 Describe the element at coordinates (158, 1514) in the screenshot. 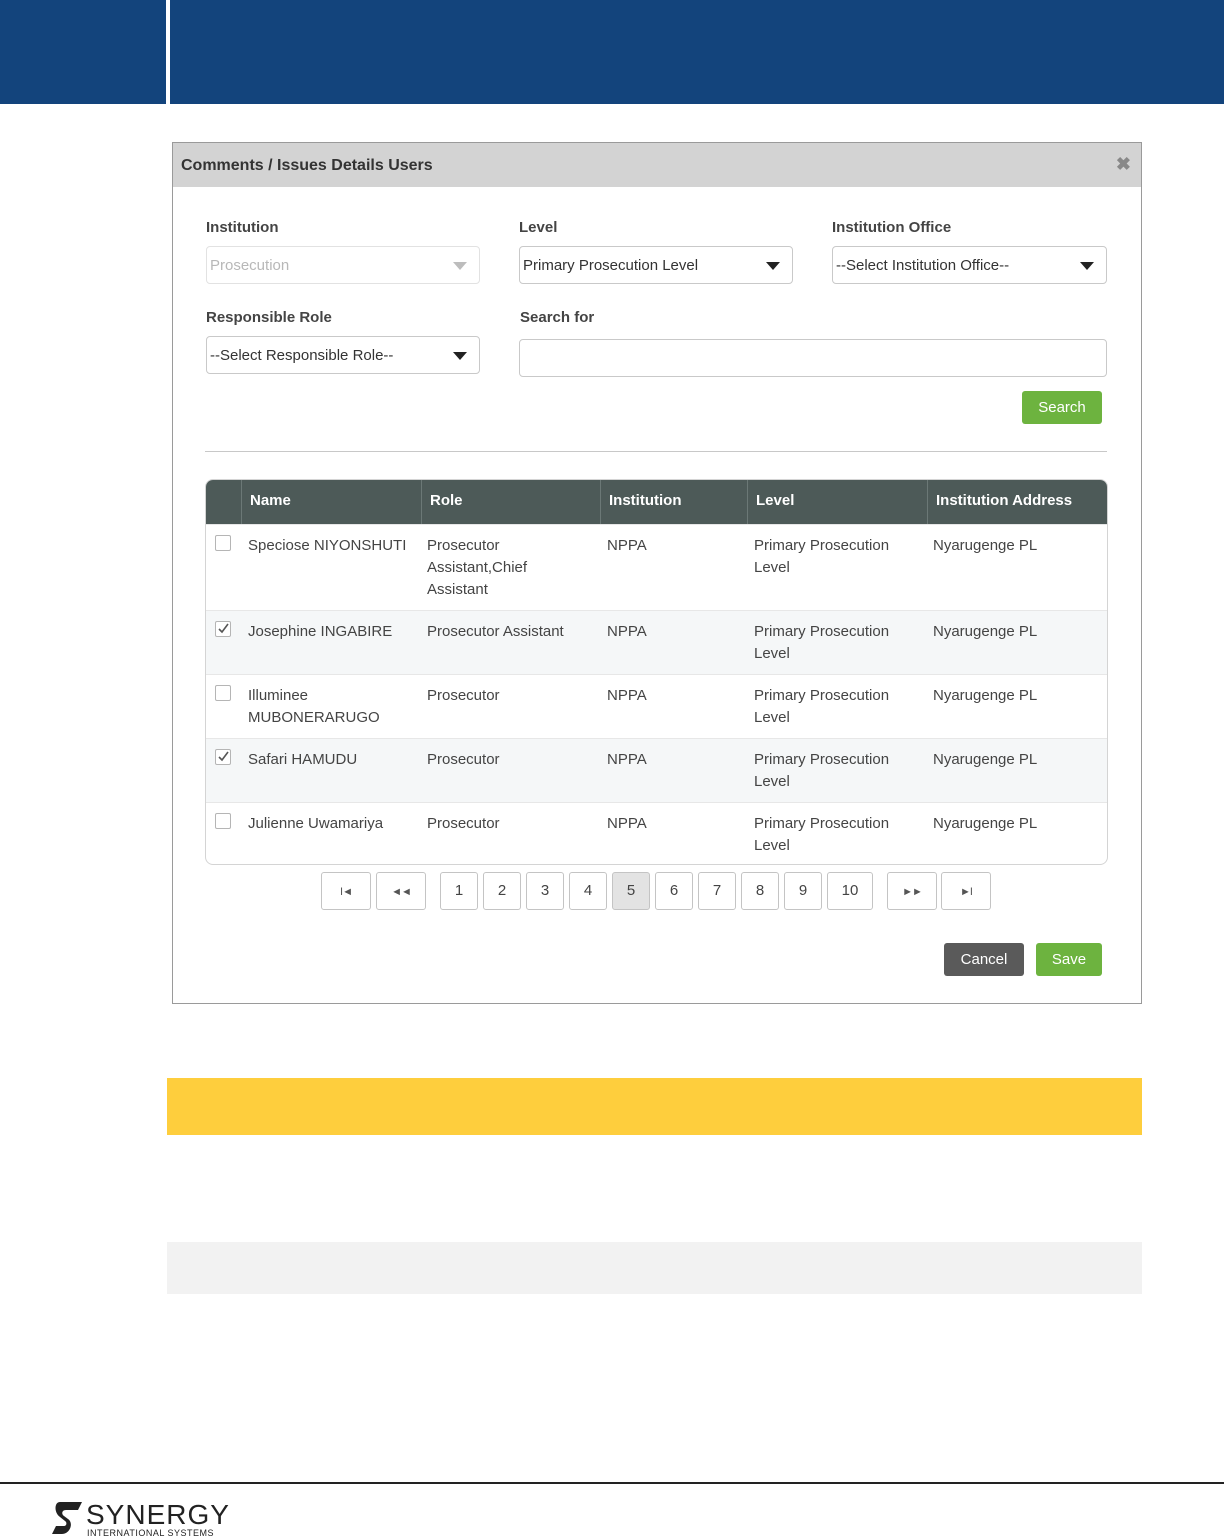

I see `logo-wordmark: SYNERGY` at that location.